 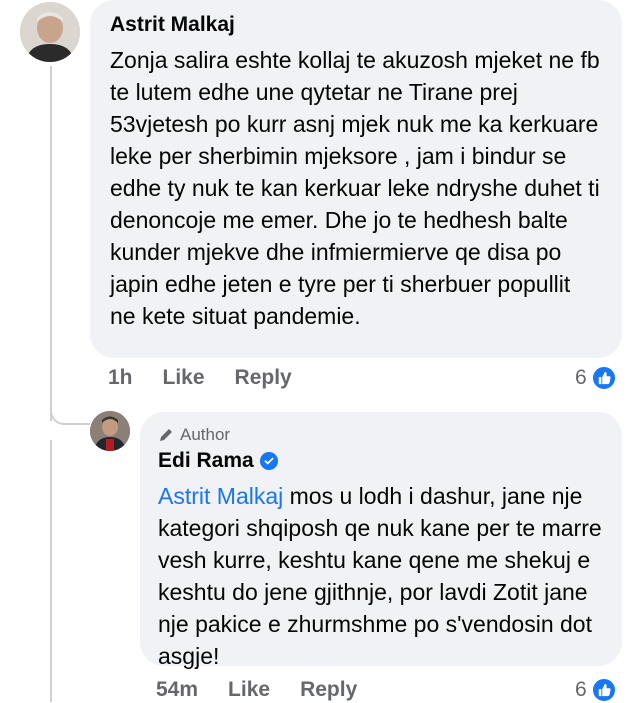 I want to click on thread-connector, so click(x=70, y=410).